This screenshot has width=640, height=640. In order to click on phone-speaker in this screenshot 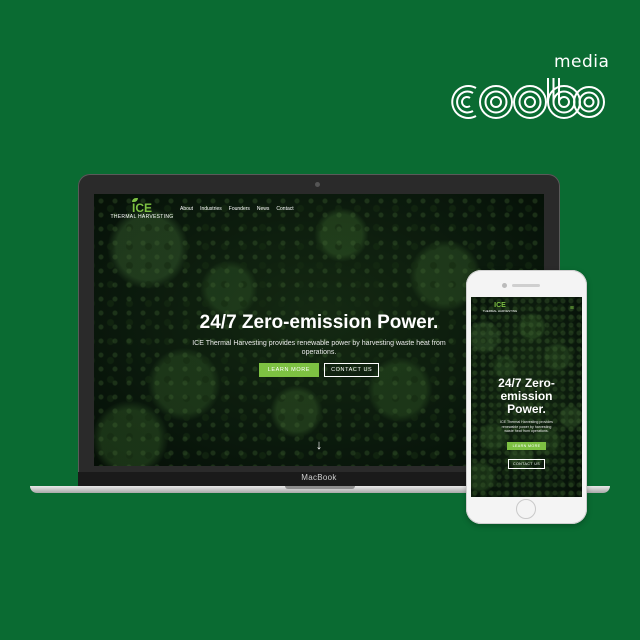, I will do `click(526, 285)`.